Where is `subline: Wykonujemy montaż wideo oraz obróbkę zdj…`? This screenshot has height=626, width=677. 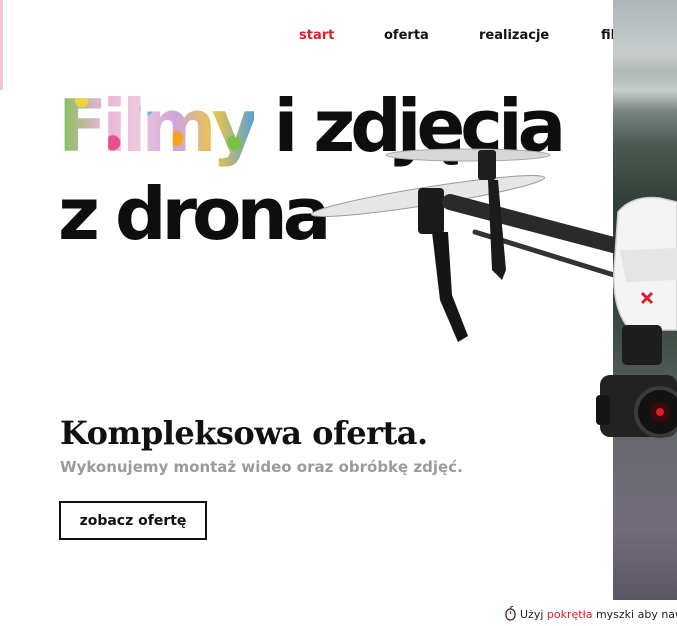
subline: Wykonujemy montaż wideo oraz obróbkę zdj… is located at coordinates (261, 467).